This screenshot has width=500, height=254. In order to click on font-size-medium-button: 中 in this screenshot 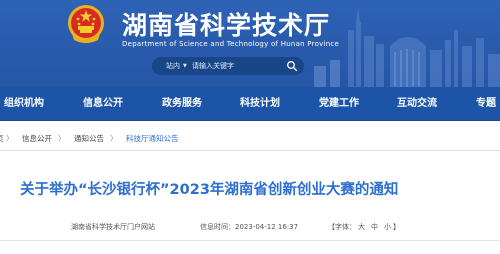, I will do `click(374, 227)`.